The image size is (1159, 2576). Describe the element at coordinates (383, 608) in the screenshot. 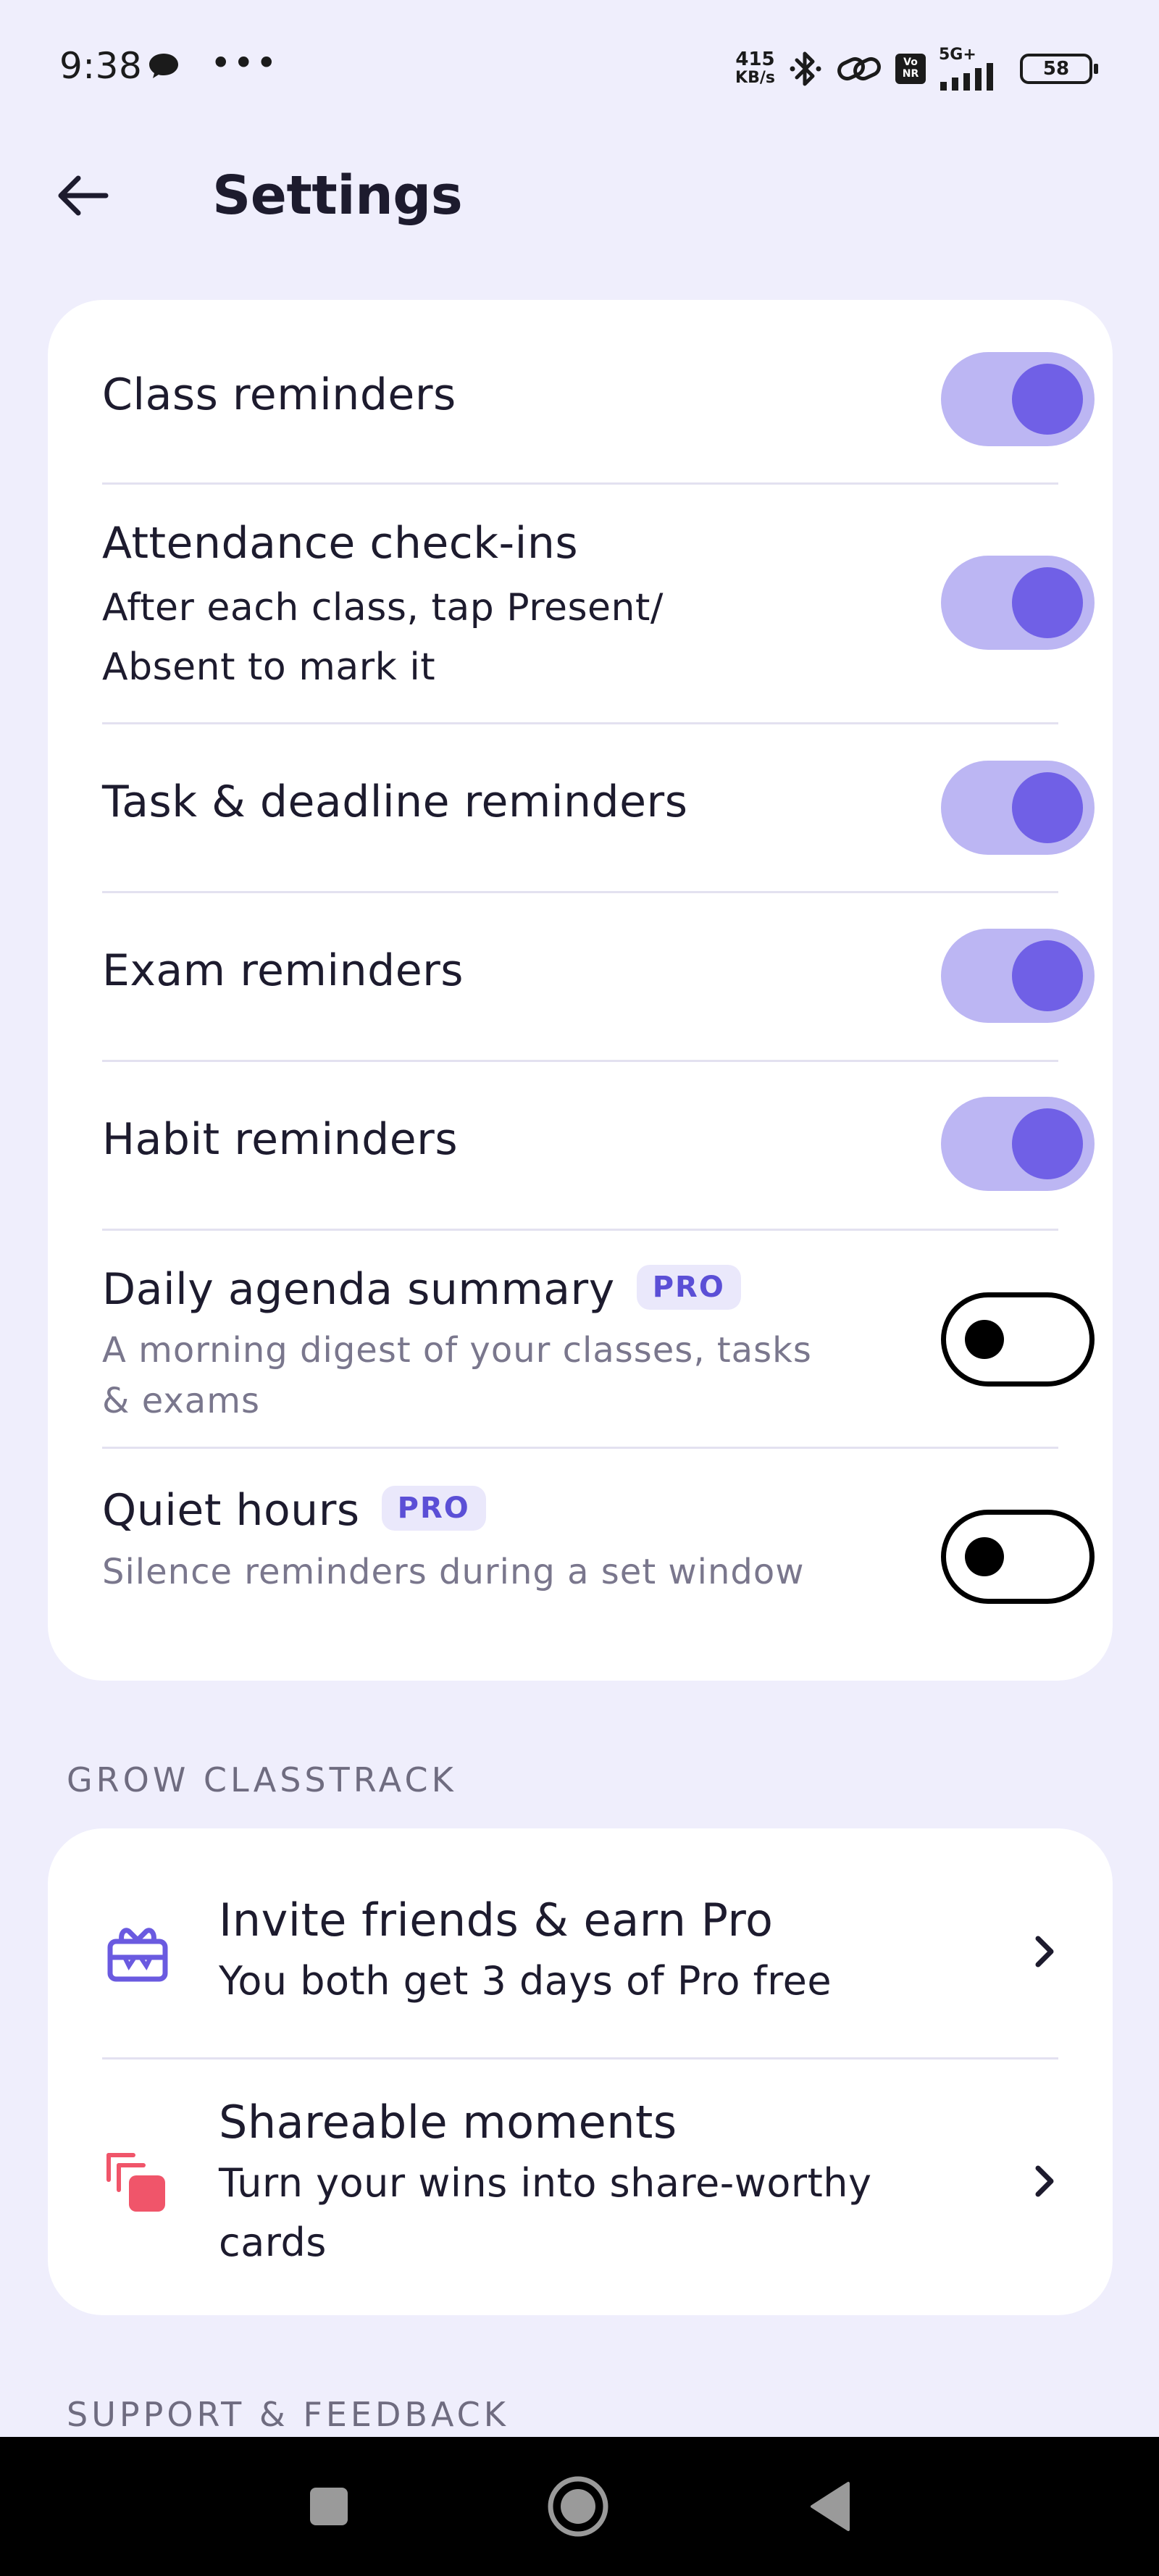

I see `setting-subtitle-line1: After each class, tap Present/` at that location.